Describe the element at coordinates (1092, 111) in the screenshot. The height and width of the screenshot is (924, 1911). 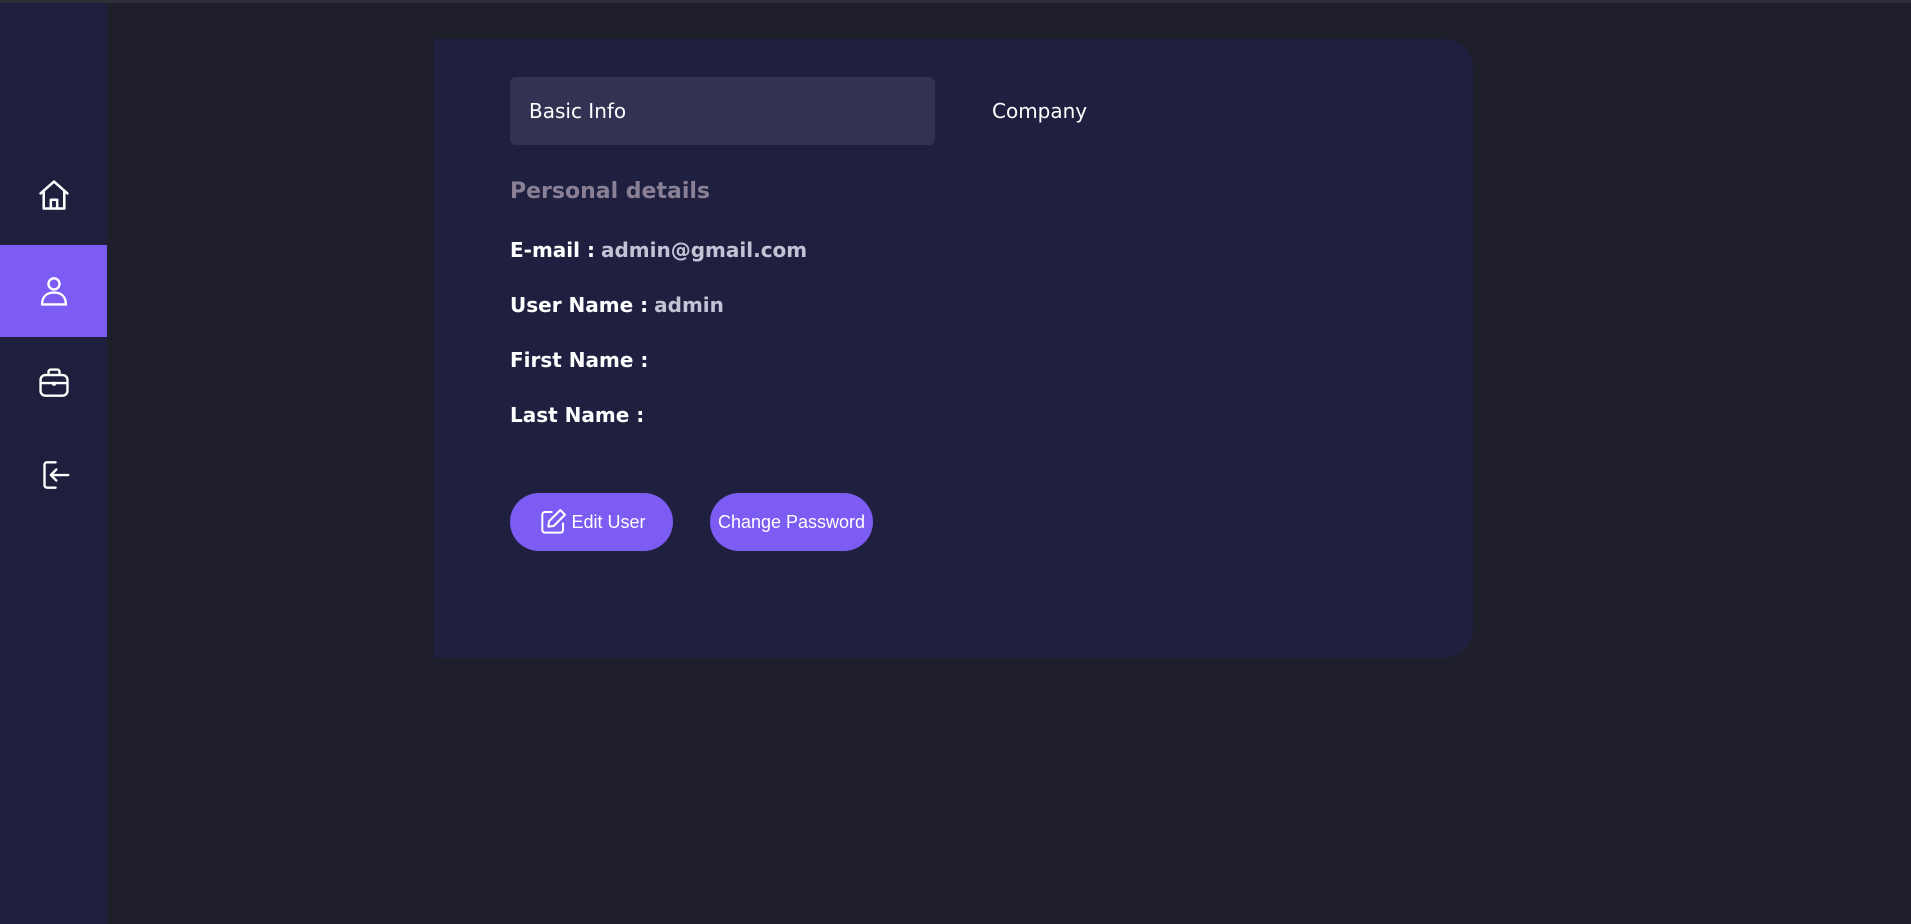
I see `tab-company: Company` at that location.